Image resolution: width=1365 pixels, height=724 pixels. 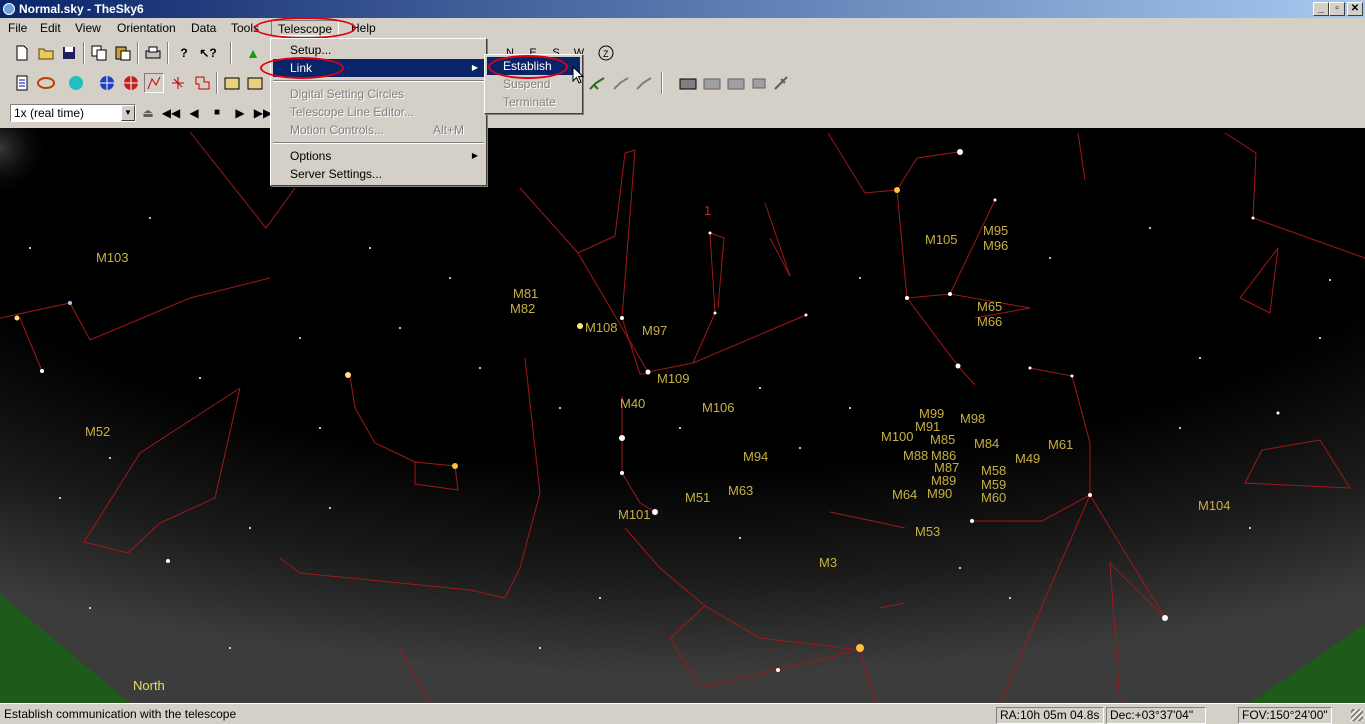 I want to click on standard-toolbar: ? ↖? ▲ N E S W Z, so click(x=682, y=53).